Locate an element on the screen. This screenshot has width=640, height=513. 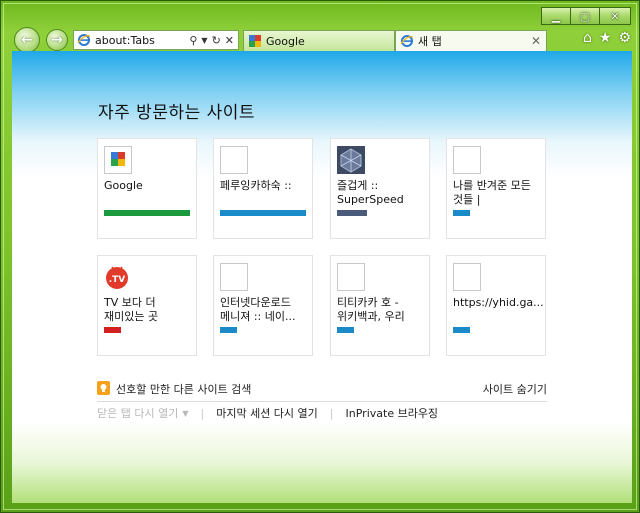
maximize-icon: ▢ is located at coordinates (585, 16).